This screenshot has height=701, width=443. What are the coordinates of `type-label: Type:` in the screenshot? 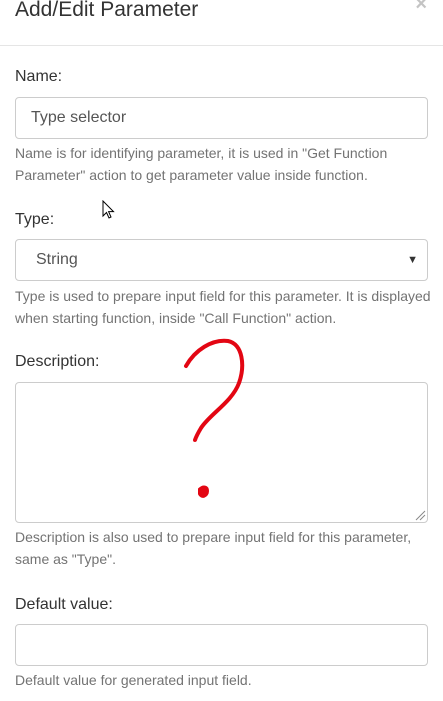 It's located at (35, 219).